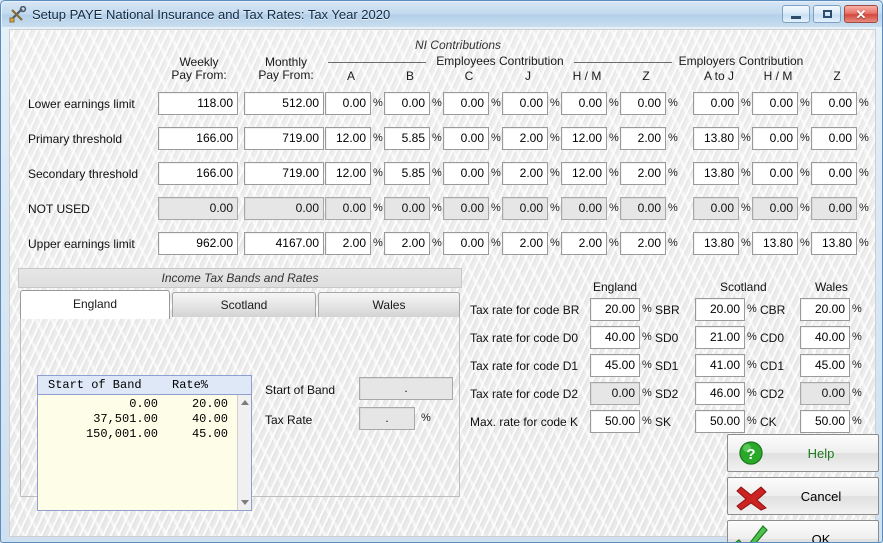 This screenshot has width=883, height=543. What do you see at coordinates (775, 243) in the screenshot?
I see `ni-rate-input-er-hm: 13.80` at bounding box center [775, 243].